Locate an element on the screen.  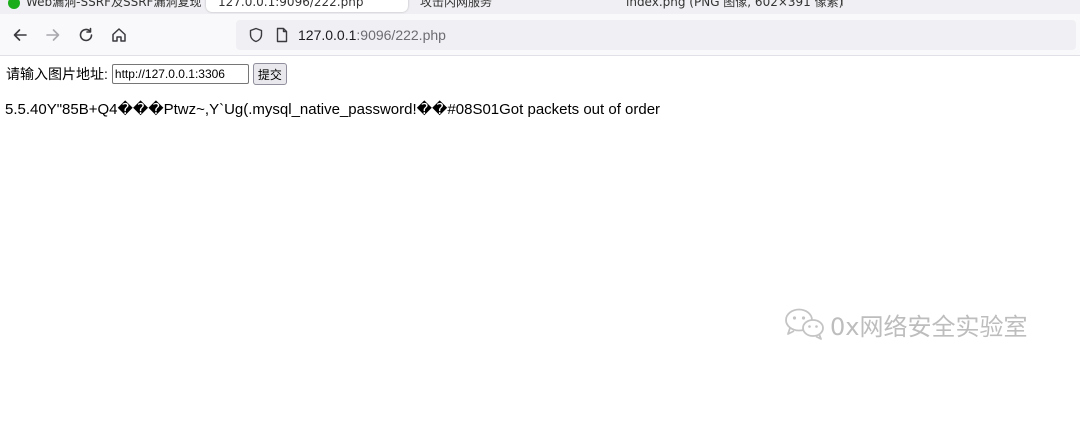
home-icon is located at coordinates (119, 35).